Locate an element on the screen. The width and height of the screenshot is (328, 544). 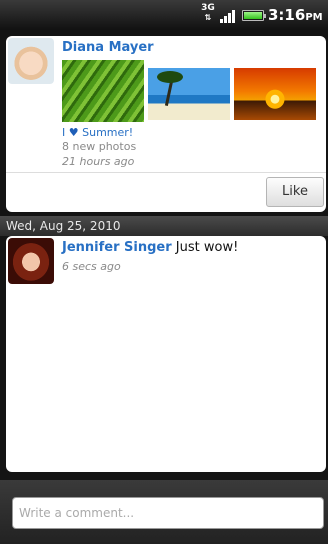
status-time: 3:16PM is located at coordinates (295, 15).